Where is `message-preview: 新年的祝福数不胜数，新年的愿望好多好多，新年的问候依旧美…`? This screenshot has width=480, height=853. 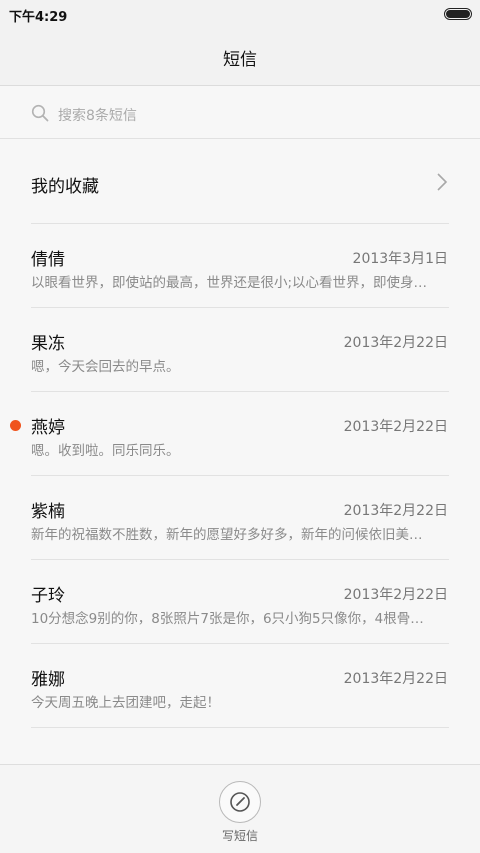 message-preview: 新年的祝福数不胜数，新年的愿望好多好多，新年的问候依旧美… is located at coordinates (227, 535).